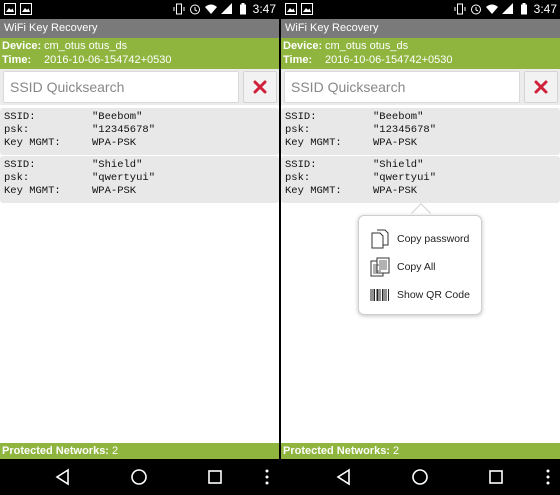 The width and height of the screenshot is (560, 495). I want to click on barcode-icon, so click(379, 295).